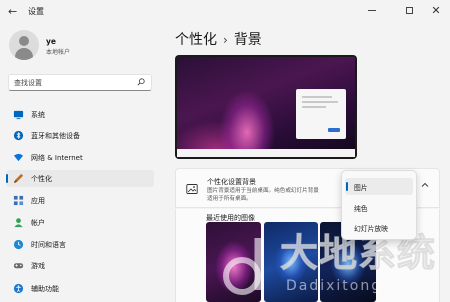 Image resolution: width=450 pixels, height=302 pixels. What do you see at coordinates (38, 223) in the screenshot?
I see `sidebar-item-label: 帐户` at bounding box center [38, 223].